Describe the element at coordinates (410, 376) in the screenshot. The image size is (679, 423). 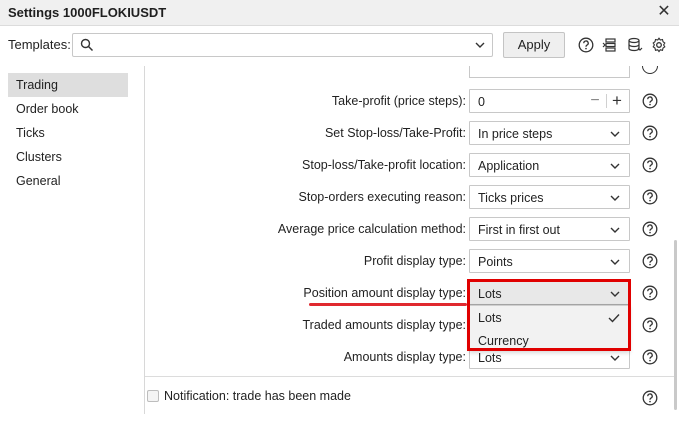
I see `divider` at that location.